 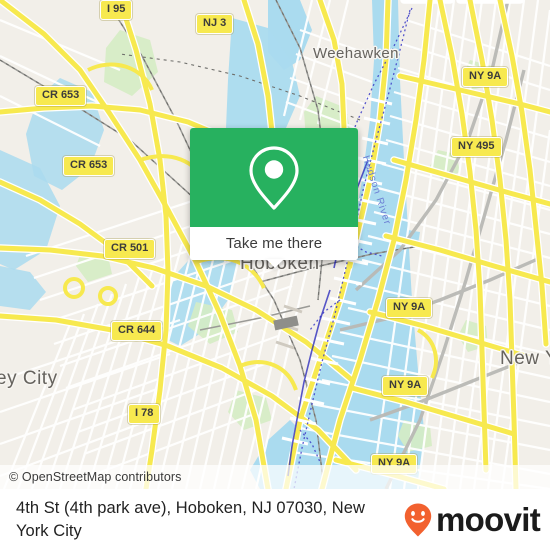 I want to click on popup-header, so click(x=274, y=177).